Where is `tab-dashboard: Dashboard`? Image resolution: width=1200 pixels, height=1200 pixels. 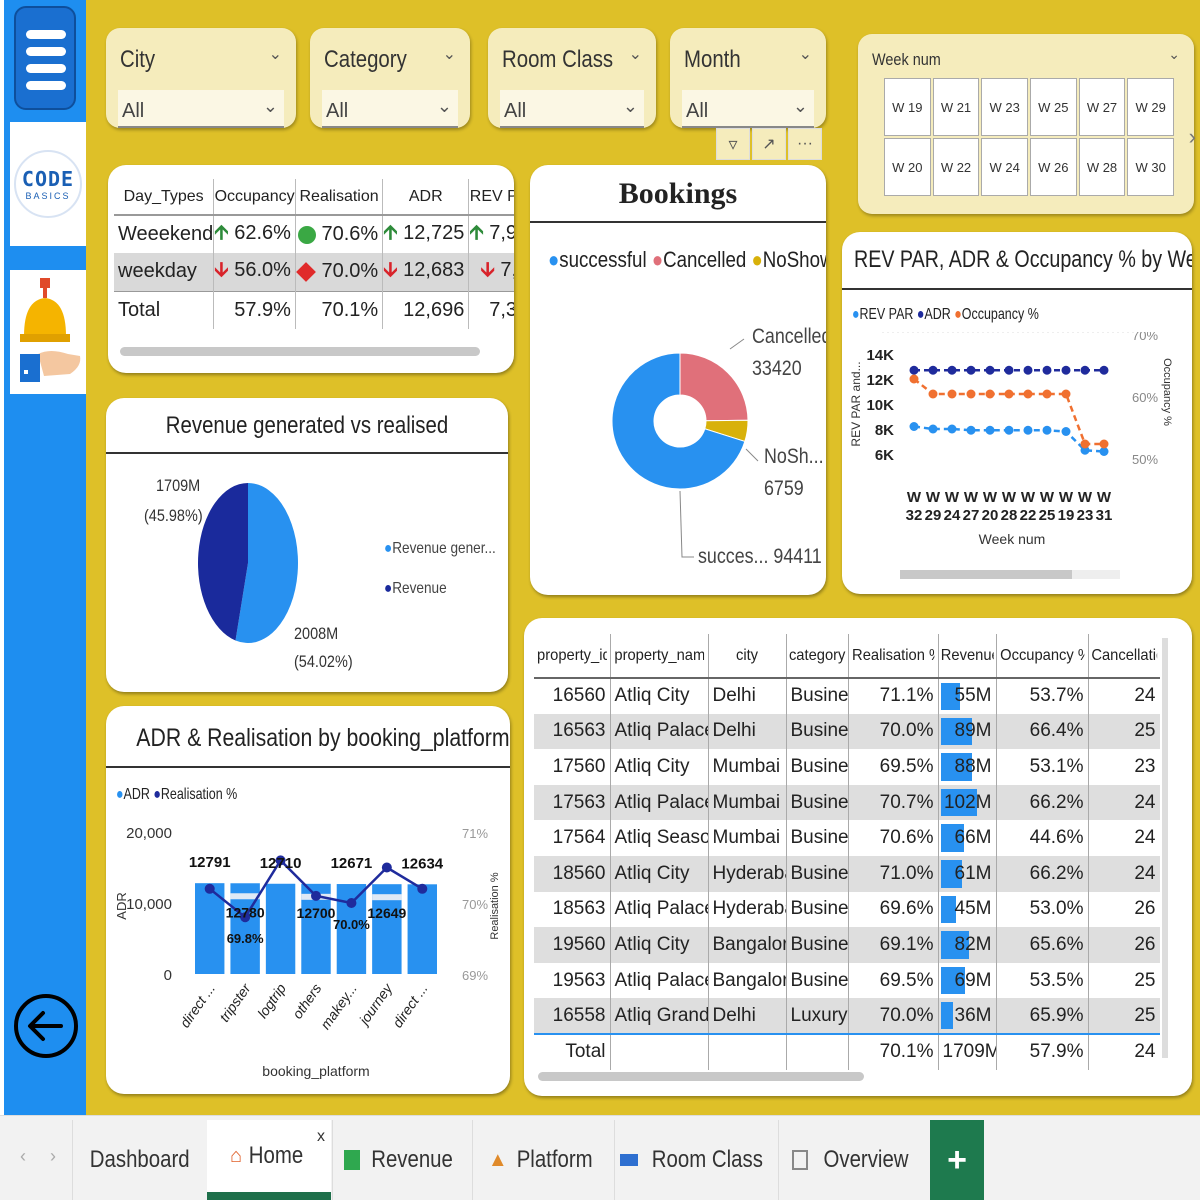
tab-dashboard: Dashboard is located at coordinates (139, 1160).